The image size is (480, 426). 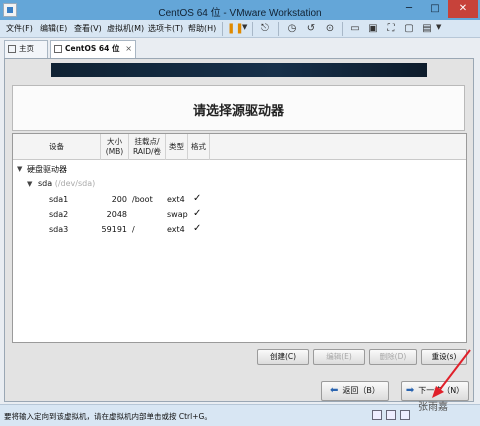 What do you see at coordinates (133, 229) in the screenshot?
I see `partition-mount: /` at bounding box center [133, 229].